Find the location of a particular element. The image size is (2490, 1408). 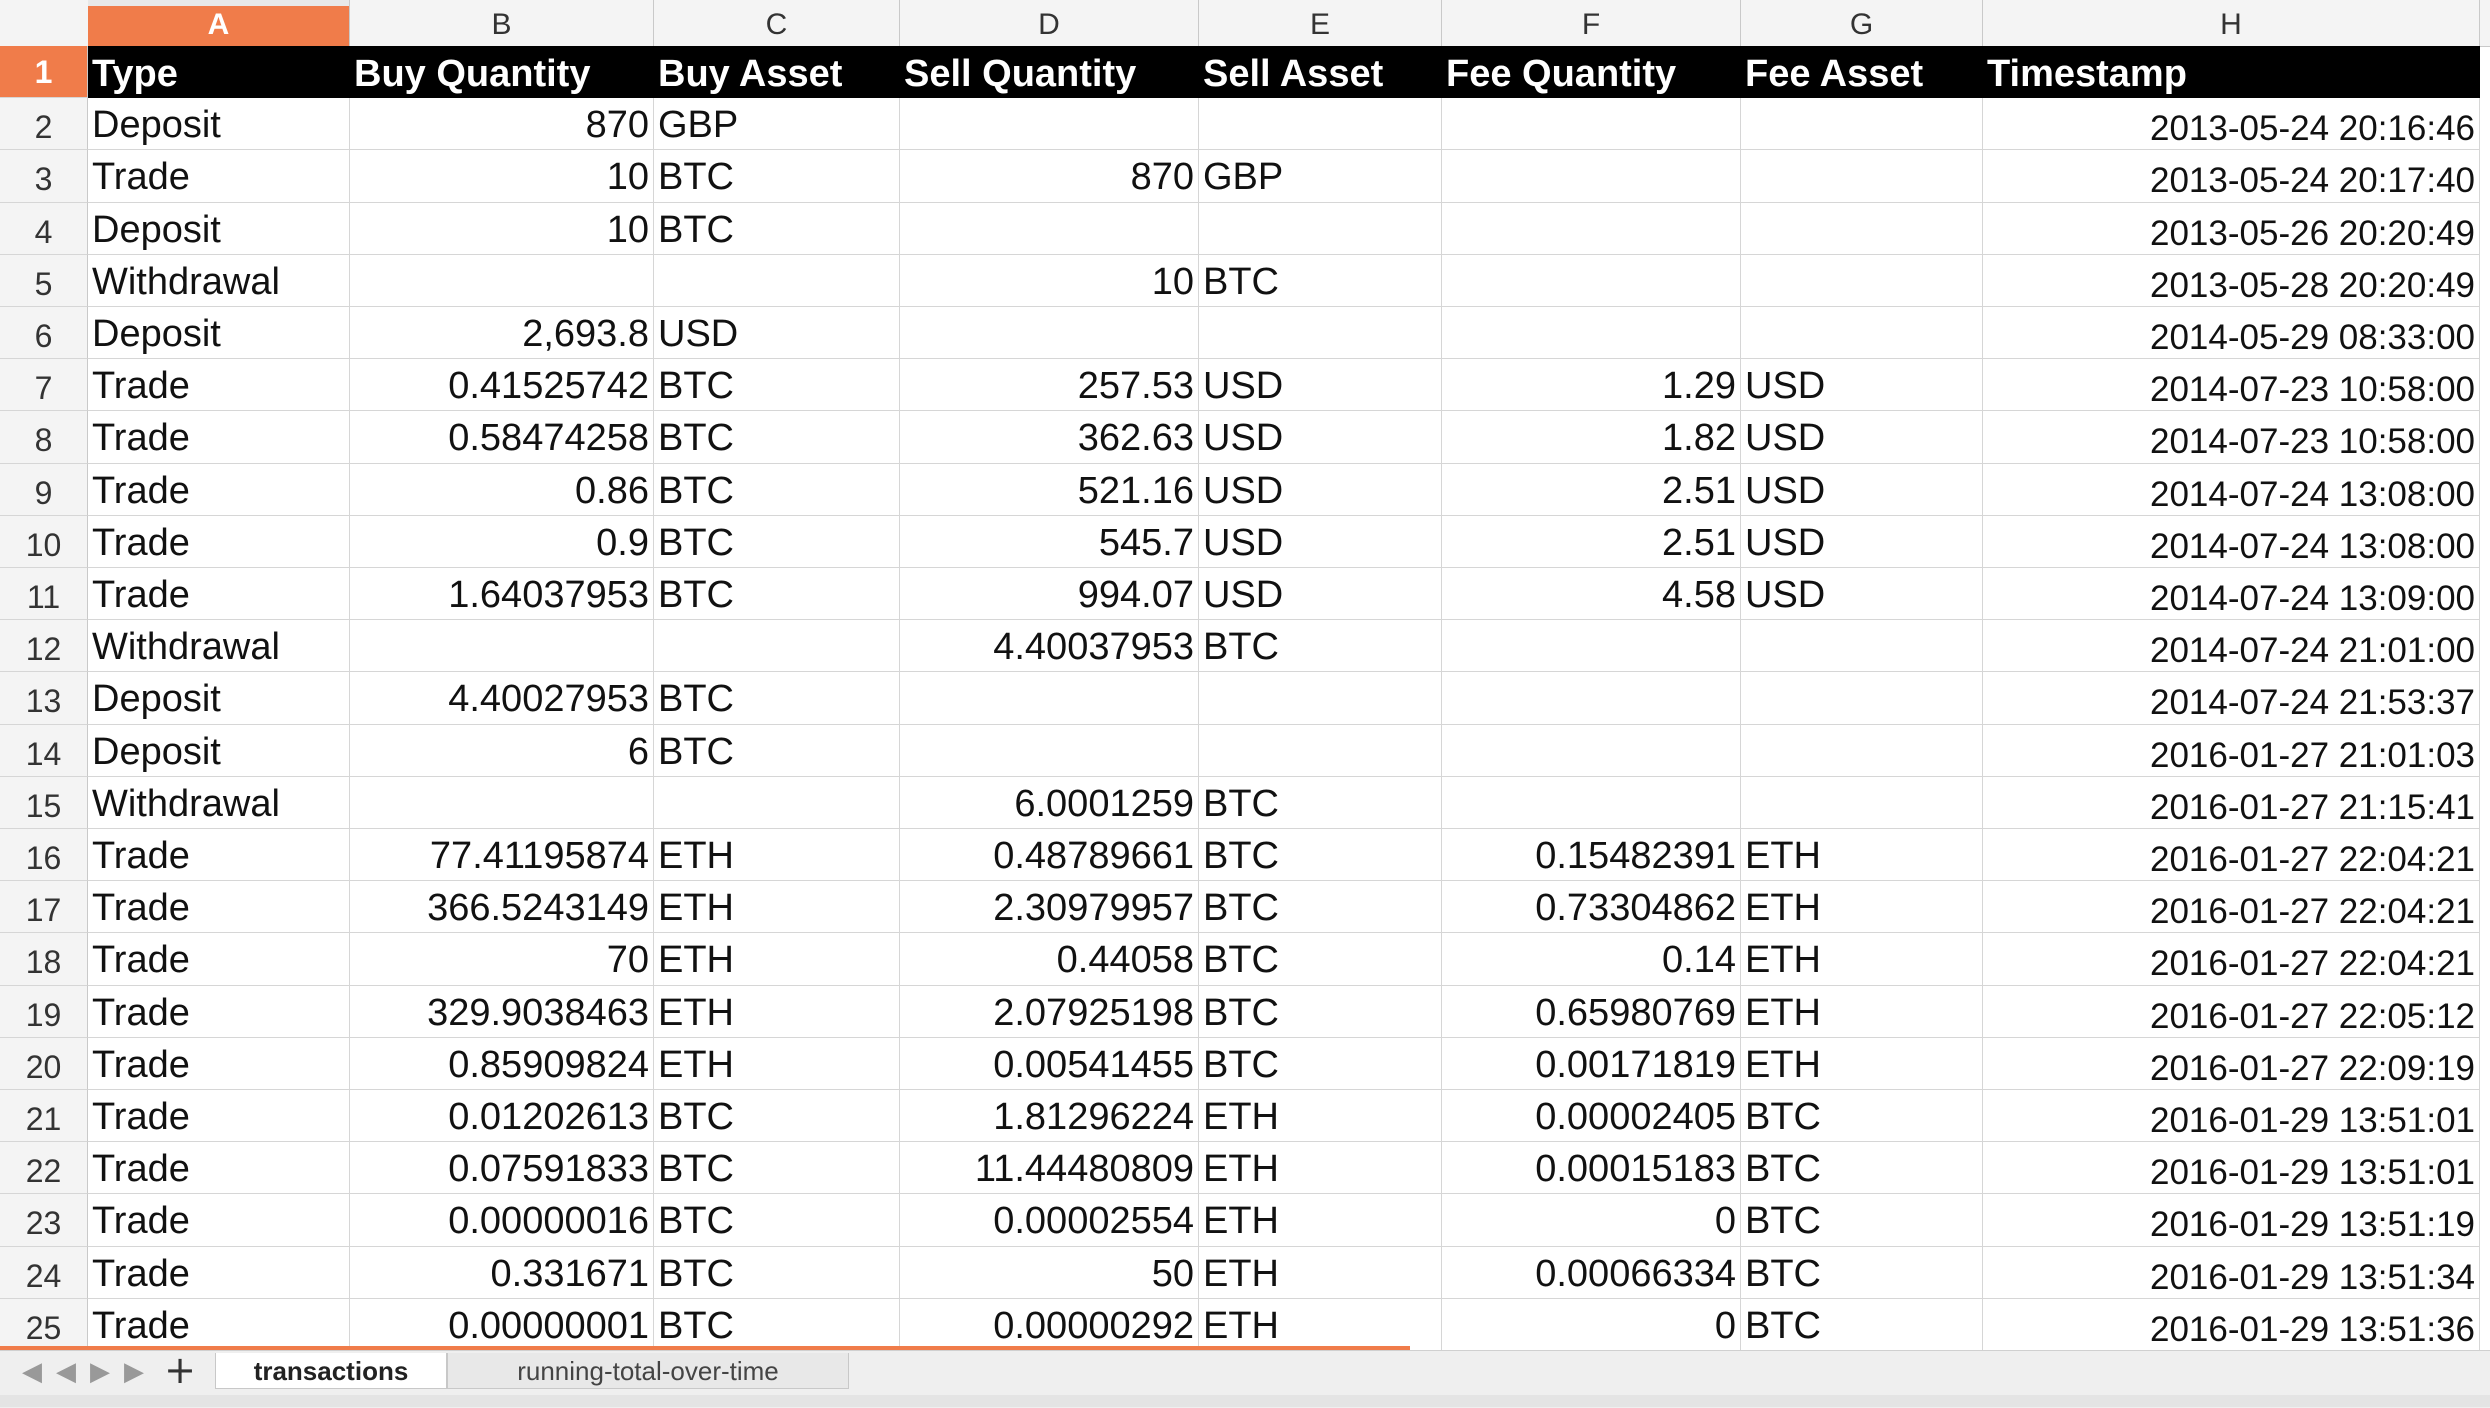

table-cell: 2016-01-29 13:51:36 is located at coordinates (2231, 1324).